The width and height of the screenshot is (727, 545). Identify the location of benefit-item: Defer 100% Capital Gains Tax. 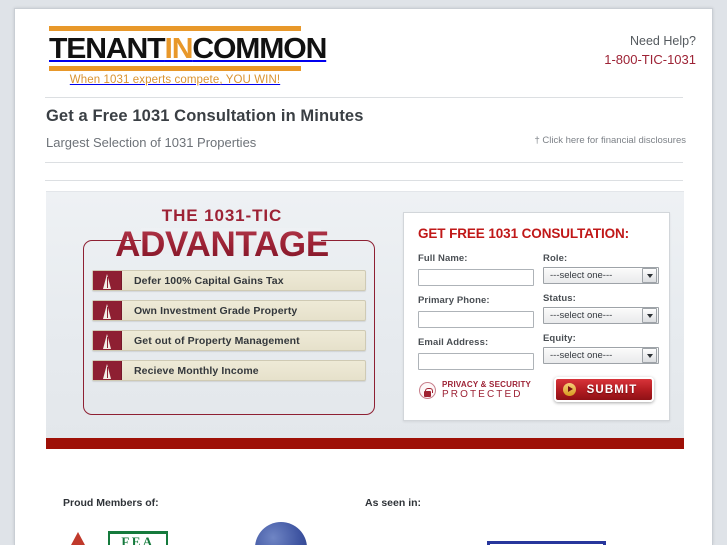
(229, 280).